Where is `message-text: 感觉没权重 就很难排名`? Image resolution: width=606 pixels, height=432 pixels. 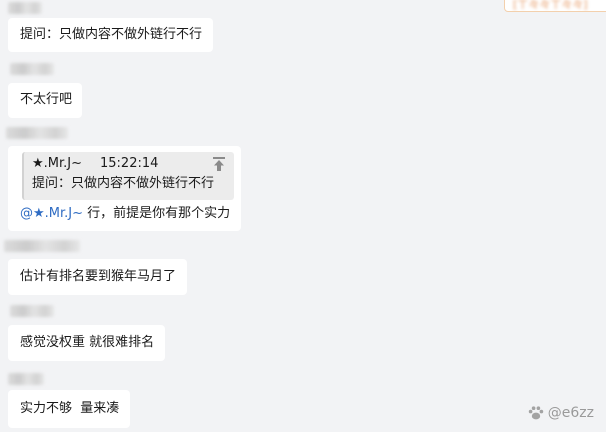 message-text: 感觉没权重 就很难排名 is located at coordinates (87, 342).